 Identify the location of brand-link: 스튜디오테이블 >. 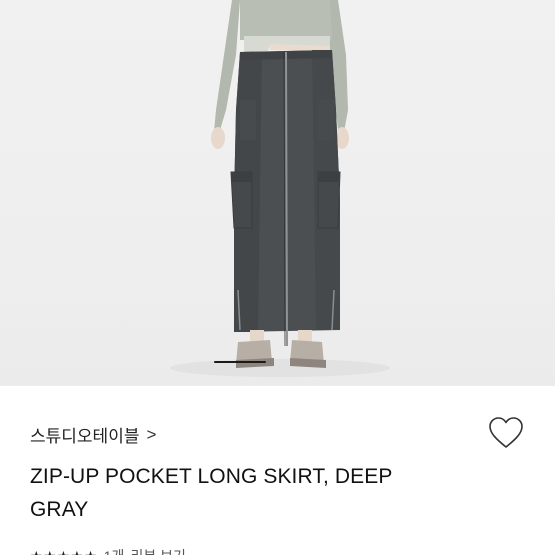
(93, 434).